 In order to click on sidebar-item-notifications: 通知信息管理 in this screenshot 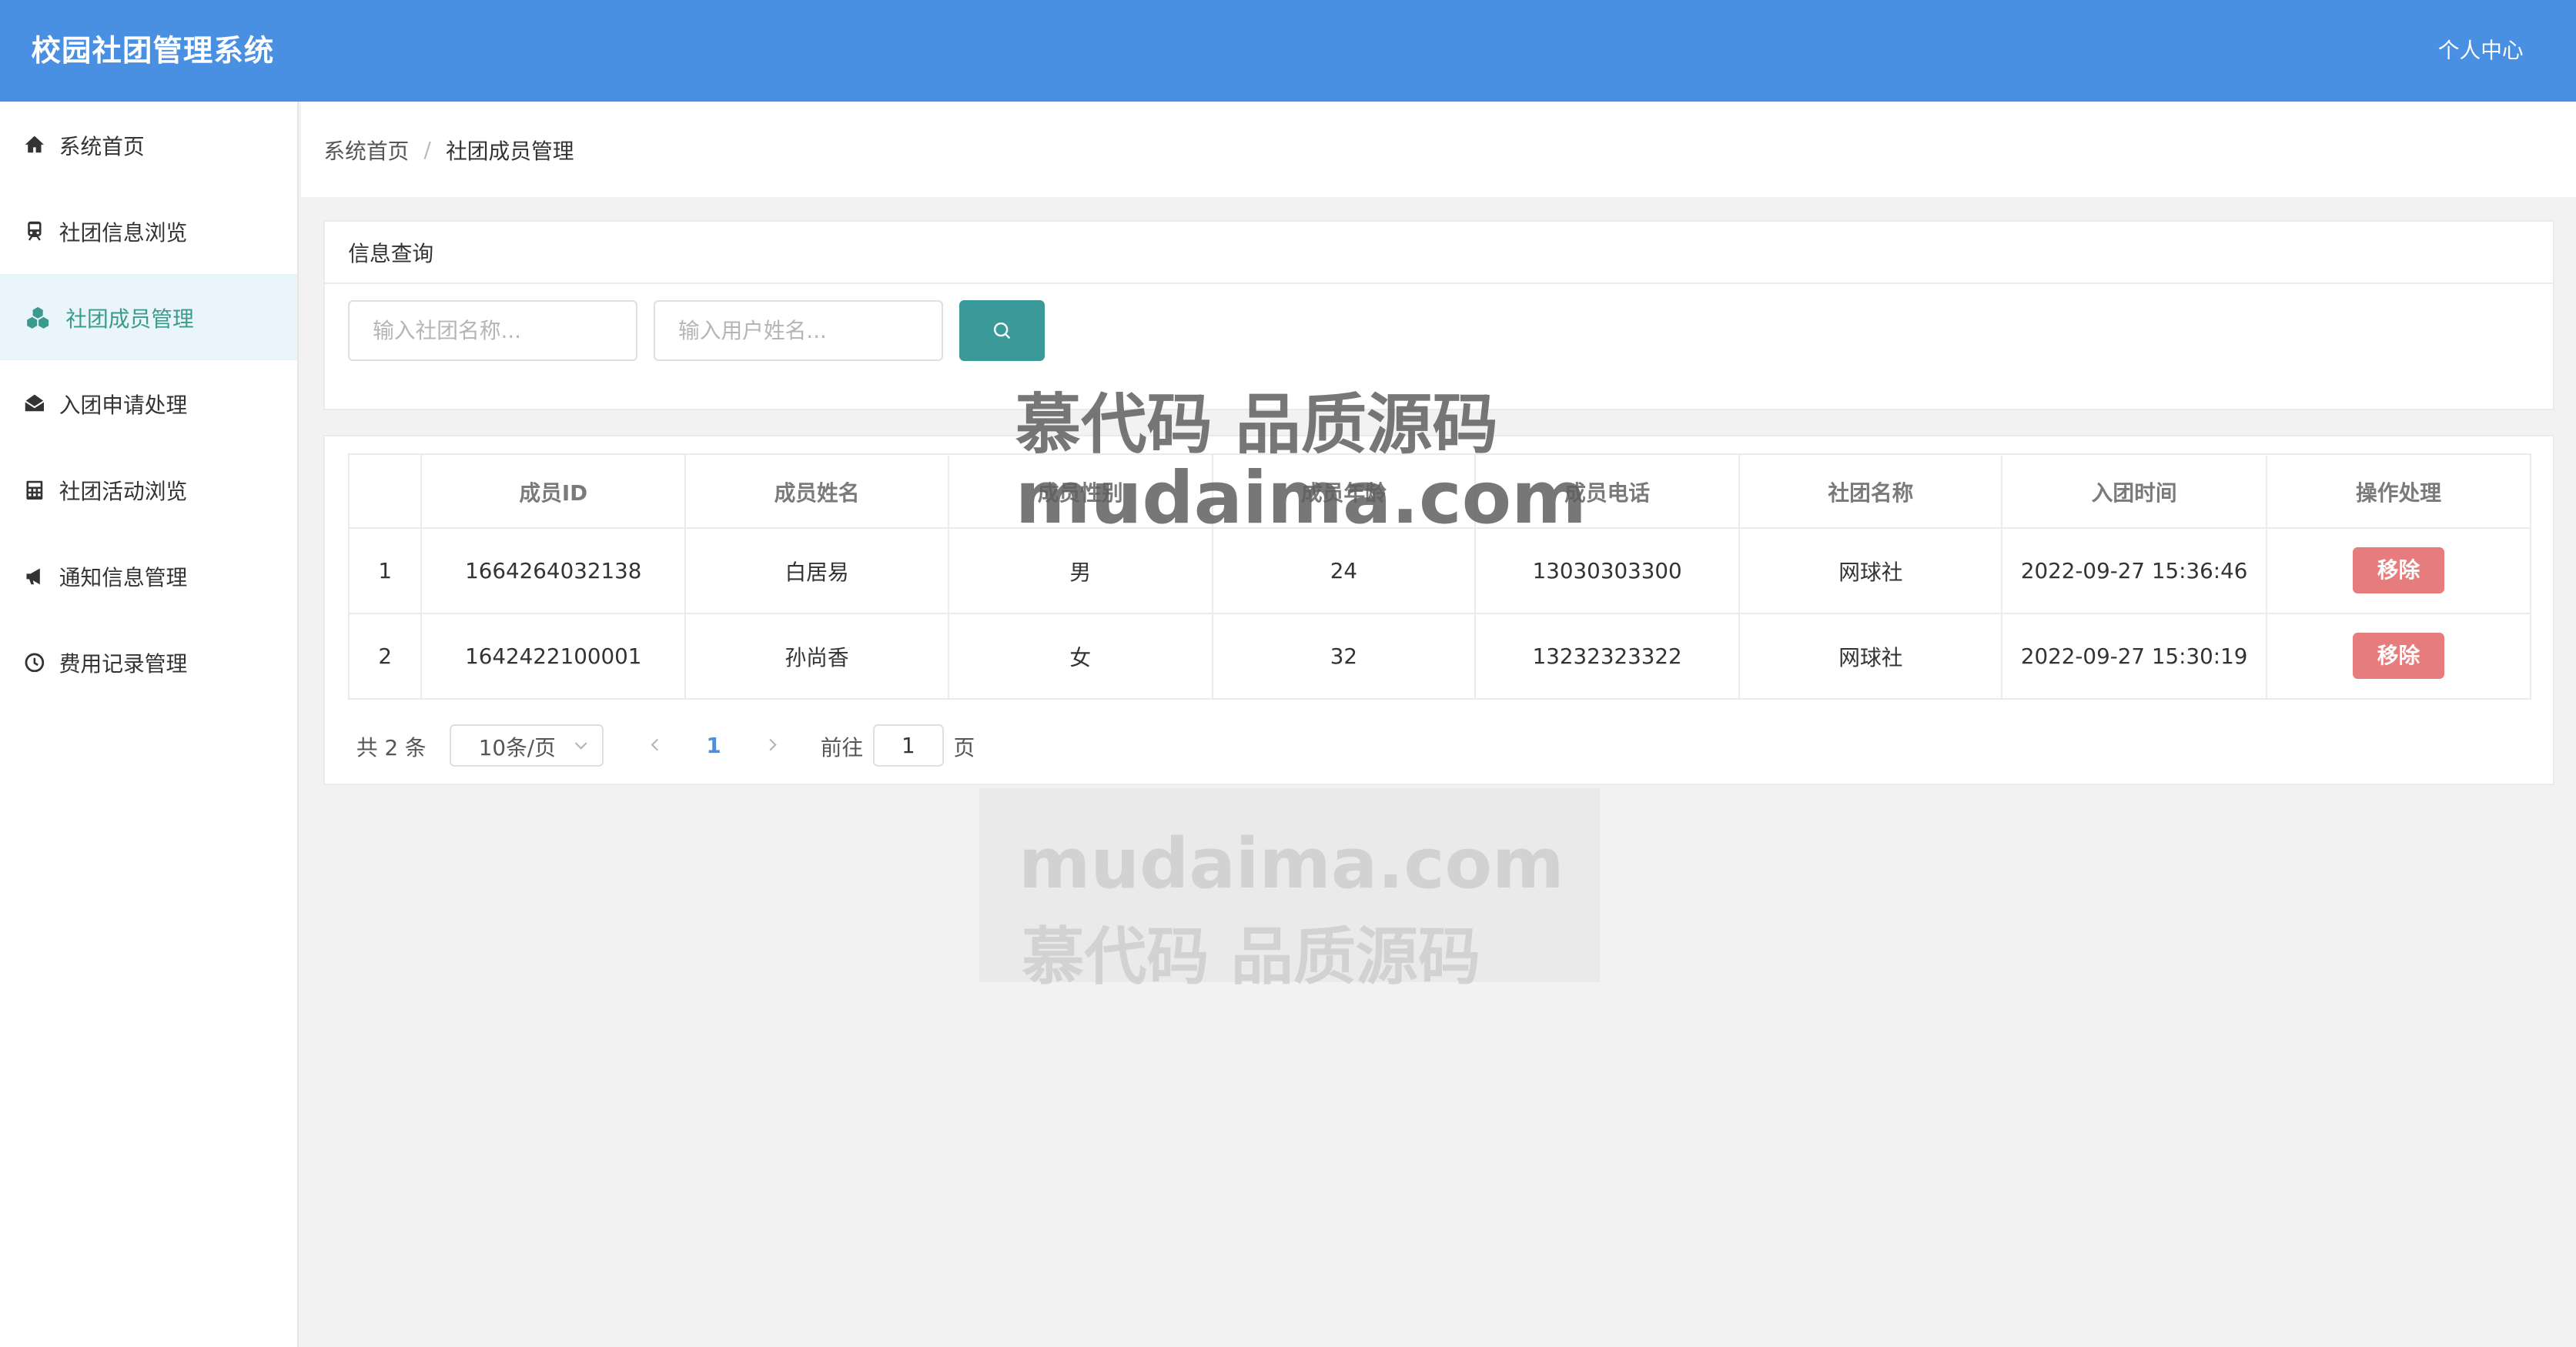, I will do `click(148, 576)`.